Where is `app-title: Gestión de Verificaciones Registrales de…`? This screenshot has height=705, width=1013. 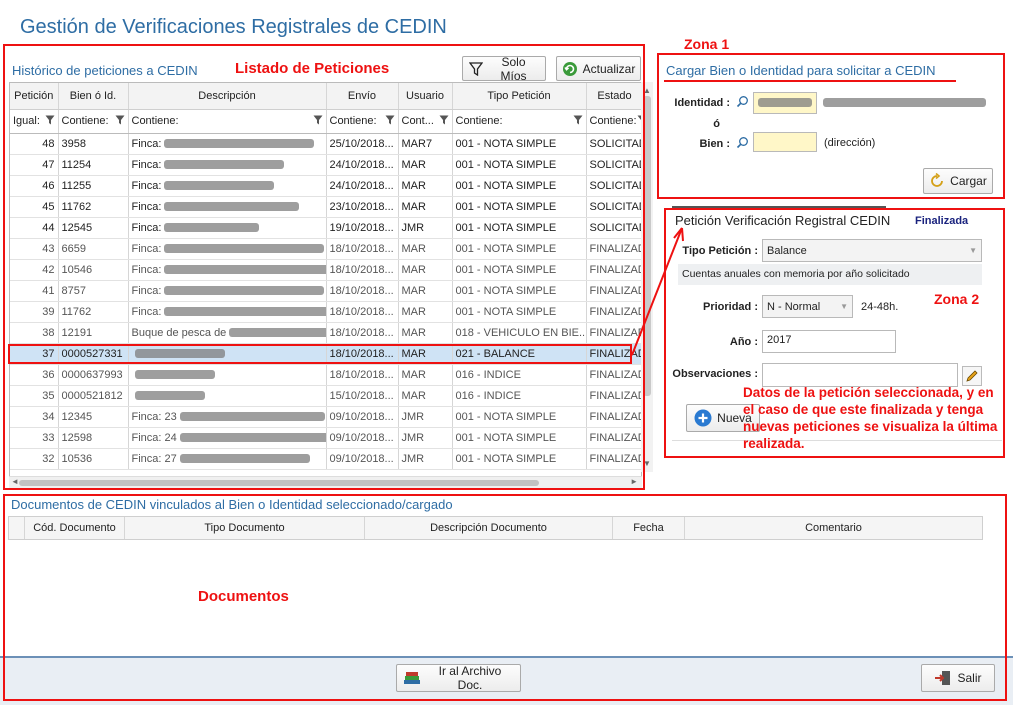 app-title: Gestión de Verificaciones Registrales de… is located at coordinates (233, 27).